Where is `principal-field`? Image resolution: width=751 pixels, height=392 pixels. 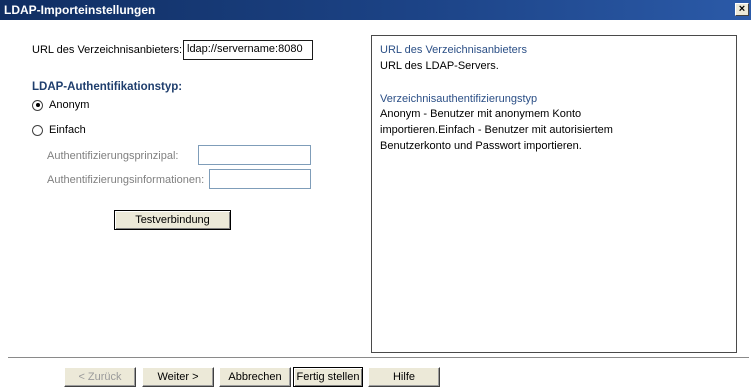
principal-field is located at coordinates (254, 155).